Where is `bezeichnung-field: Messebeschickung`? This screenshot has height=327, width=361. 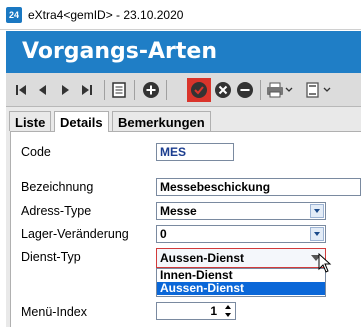 bezeichnung-field: Messebeschickung is located at coordinates (258, 187).